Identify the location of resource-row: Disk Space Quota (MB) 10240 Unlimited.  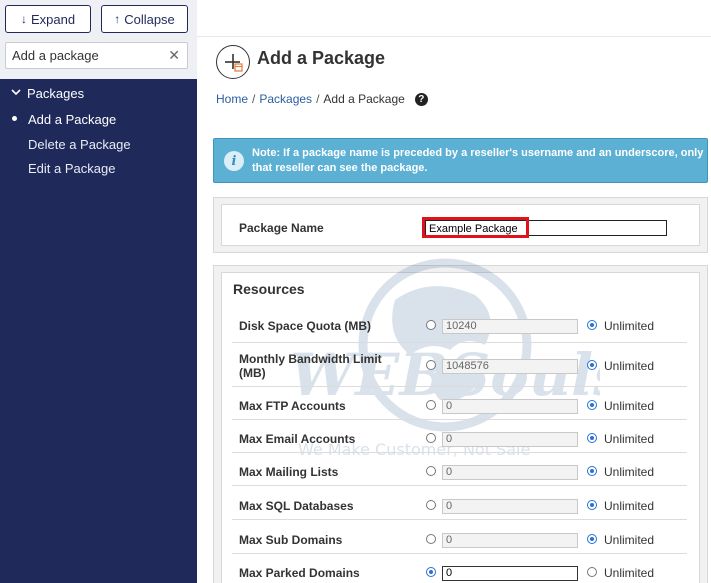
(459, 326).